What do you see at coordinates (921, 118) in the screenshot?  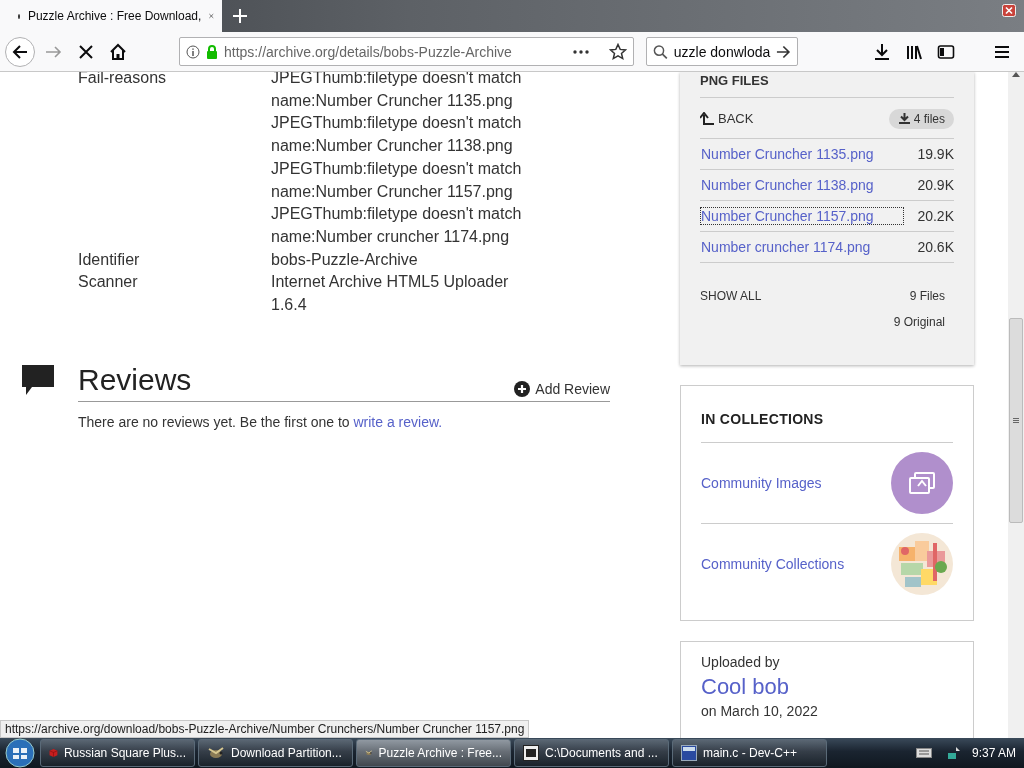 I see `download-files-button: 4 files` at bounding box center [921, 118].